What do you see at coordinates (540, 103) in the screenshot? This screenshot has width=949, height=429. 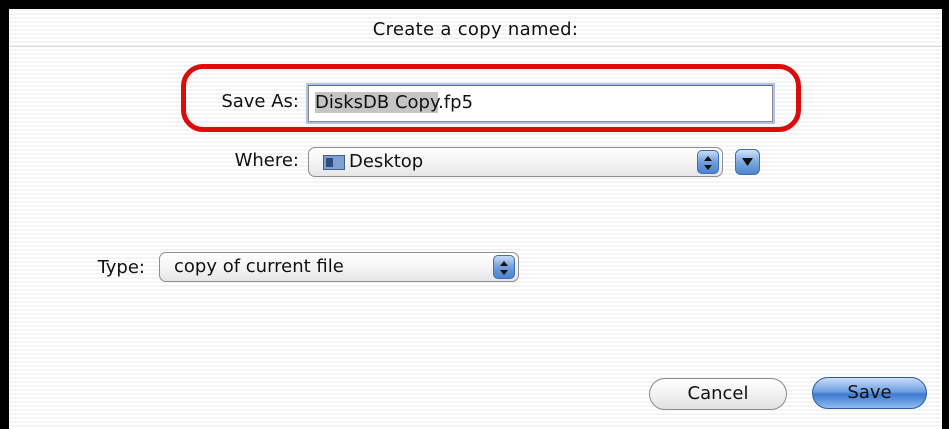 I see `save-as-field: DisksDB Copy.fp5` at bounding box center [540, 103].